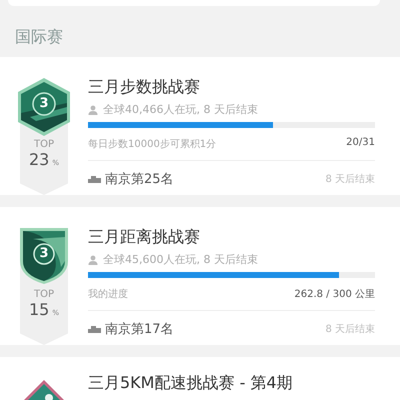 This screenshot has width=400, height=400. What do you see at coordinates (39, 159) in the screenshot?
I see `percent-value: 23` at bounding box center [39, 159].